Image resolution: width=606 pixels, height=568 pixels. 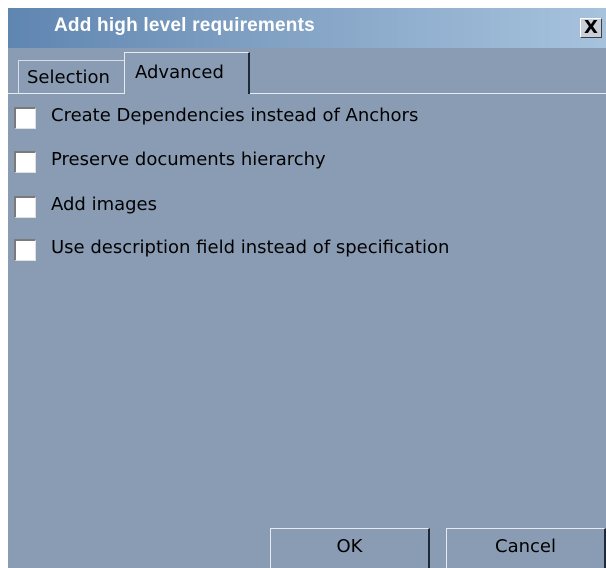 What do you see at coordinates (25, 162) in the screenshot?
I see `preserve-hierarchy-checkbox` at bounding box center [25, 162].